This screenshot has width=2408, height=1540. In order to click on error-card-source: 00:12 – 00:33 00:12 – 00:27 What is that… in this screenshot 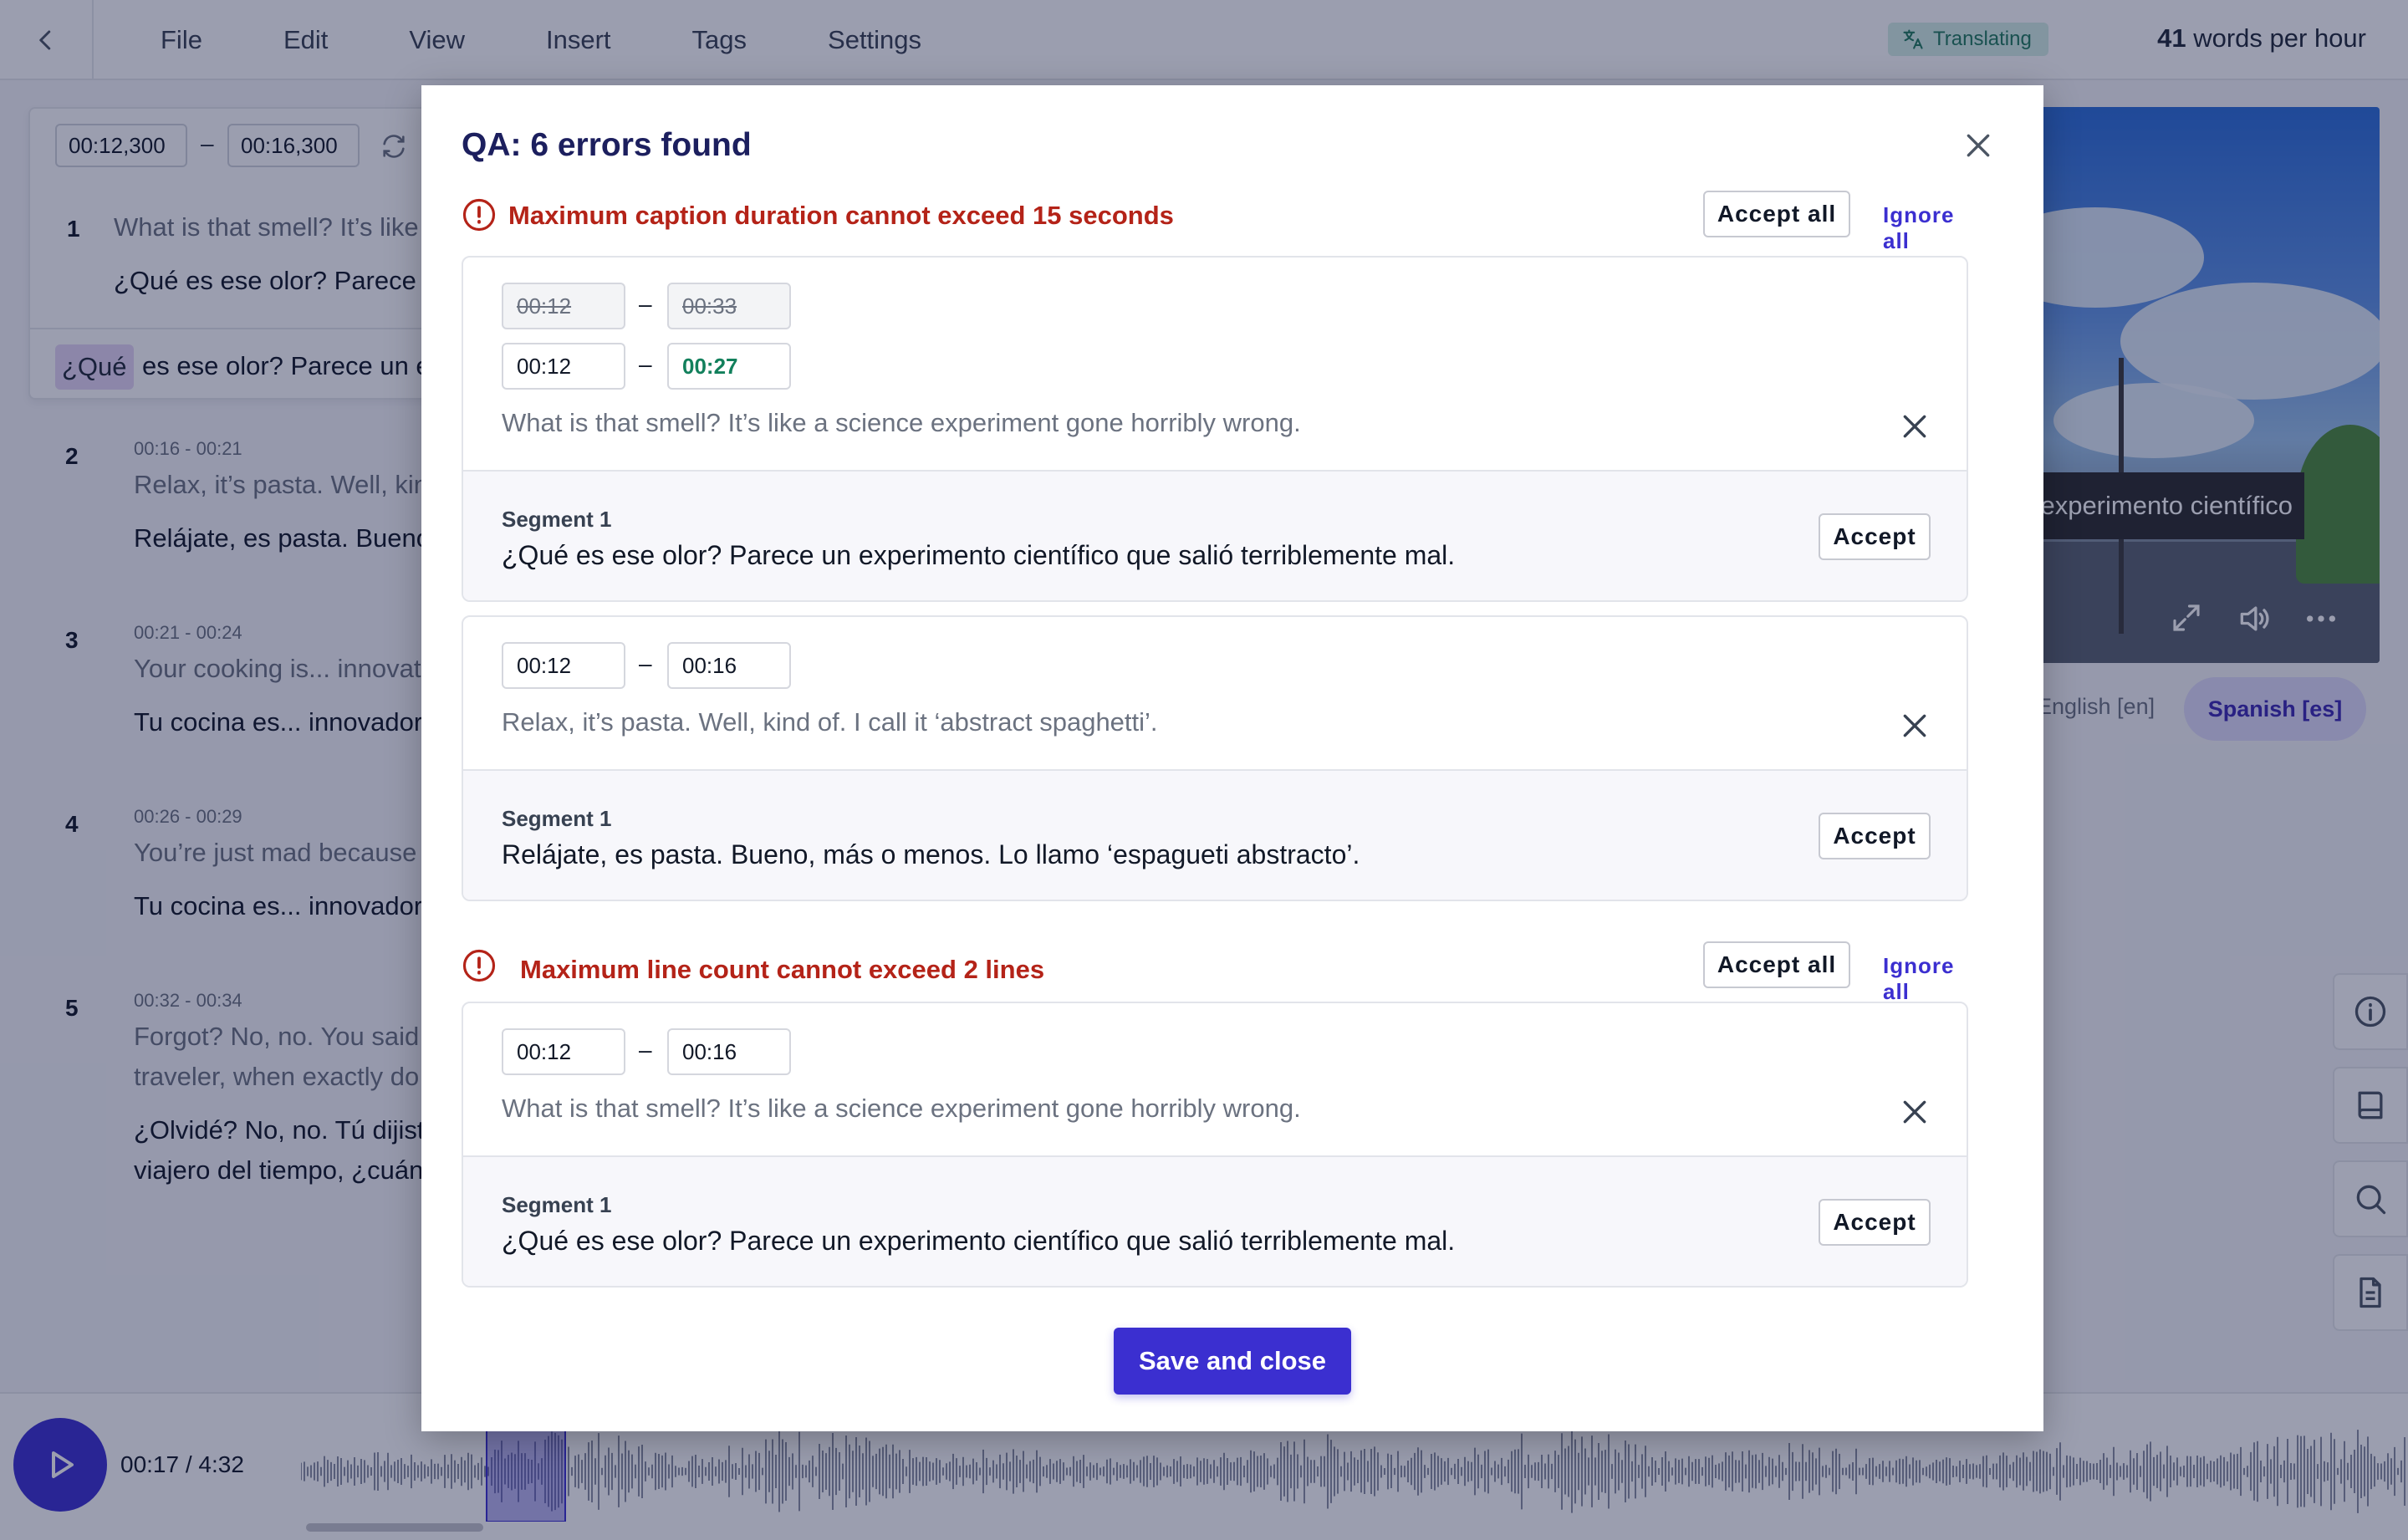, I will do `click(1215, 364)`.